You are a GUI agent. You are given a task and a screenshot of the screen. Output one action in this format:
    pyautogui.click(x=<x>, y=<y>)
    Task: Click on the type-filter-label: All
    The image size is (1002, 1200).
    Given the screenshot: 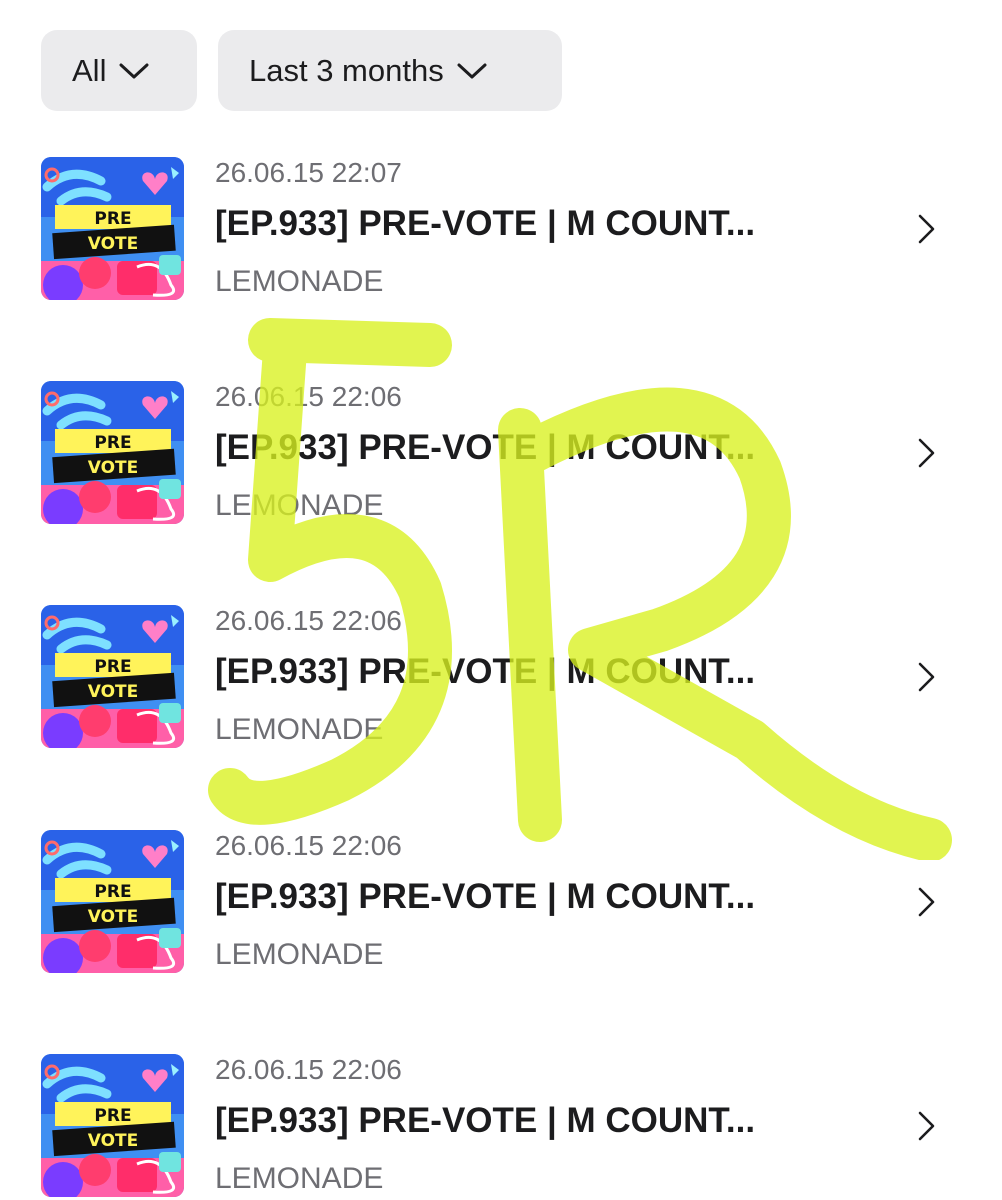 What is the action you would take?
    pyautogui.click(x=89, y=70)
    